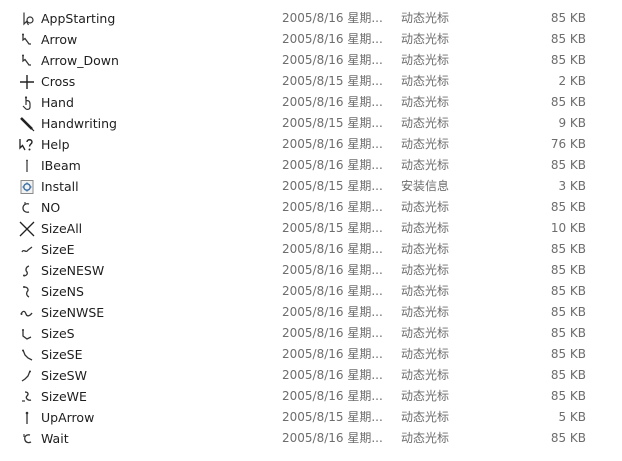  Describe the element at coordinates (27, 250) in the screenshot. I see `cursor-size-e-icon` at that location.